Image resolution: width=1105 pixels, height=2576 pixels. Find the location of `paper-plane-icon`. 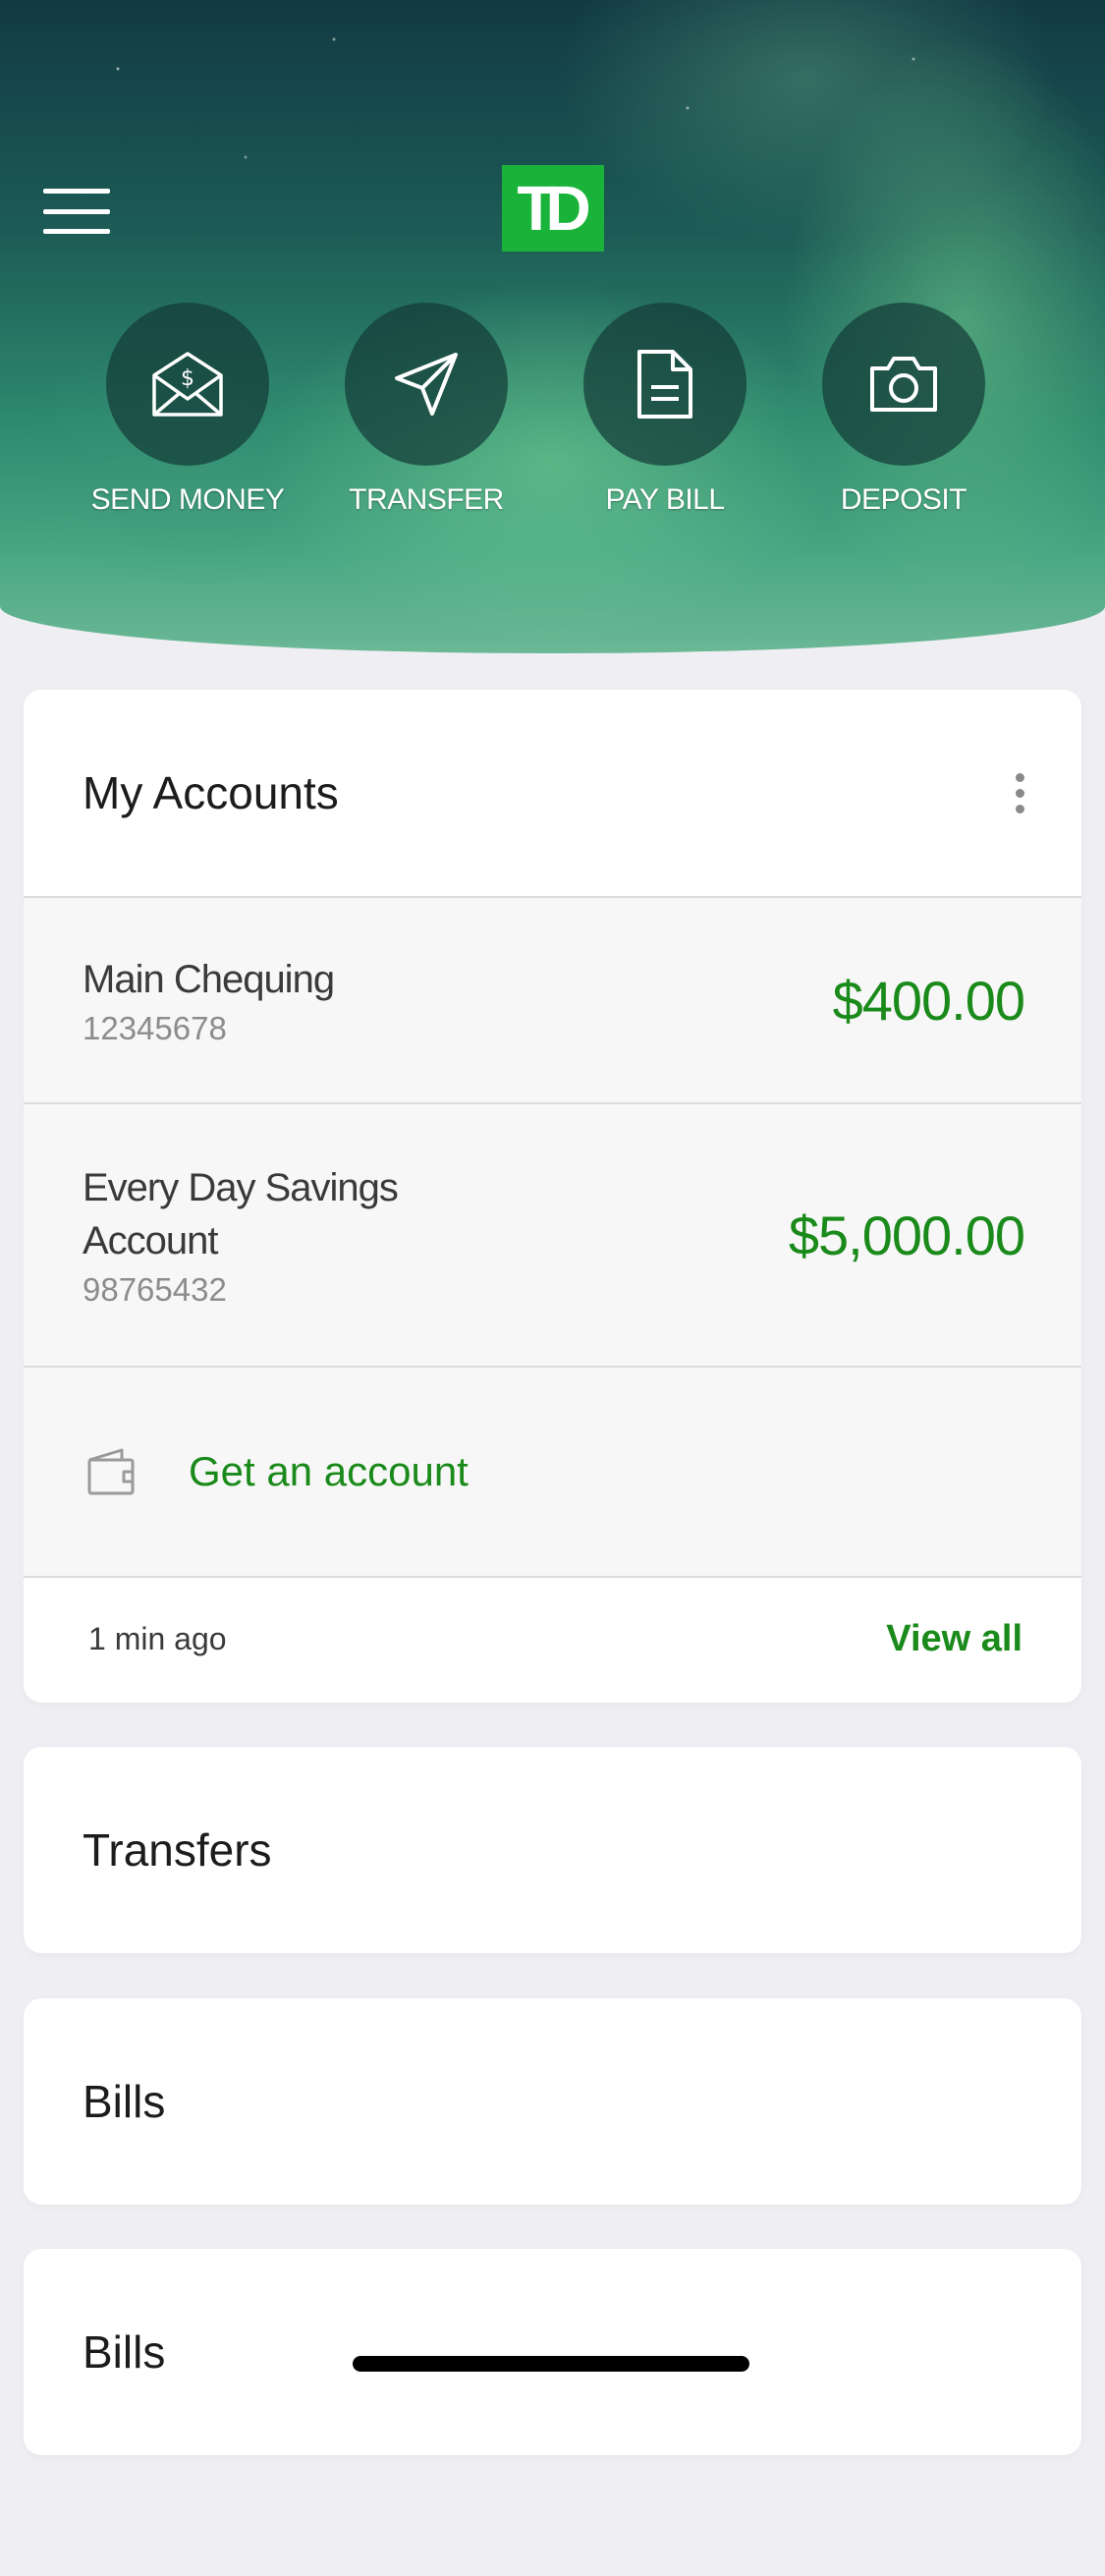

paper-plane-icon is located at coordinates (426, 384).